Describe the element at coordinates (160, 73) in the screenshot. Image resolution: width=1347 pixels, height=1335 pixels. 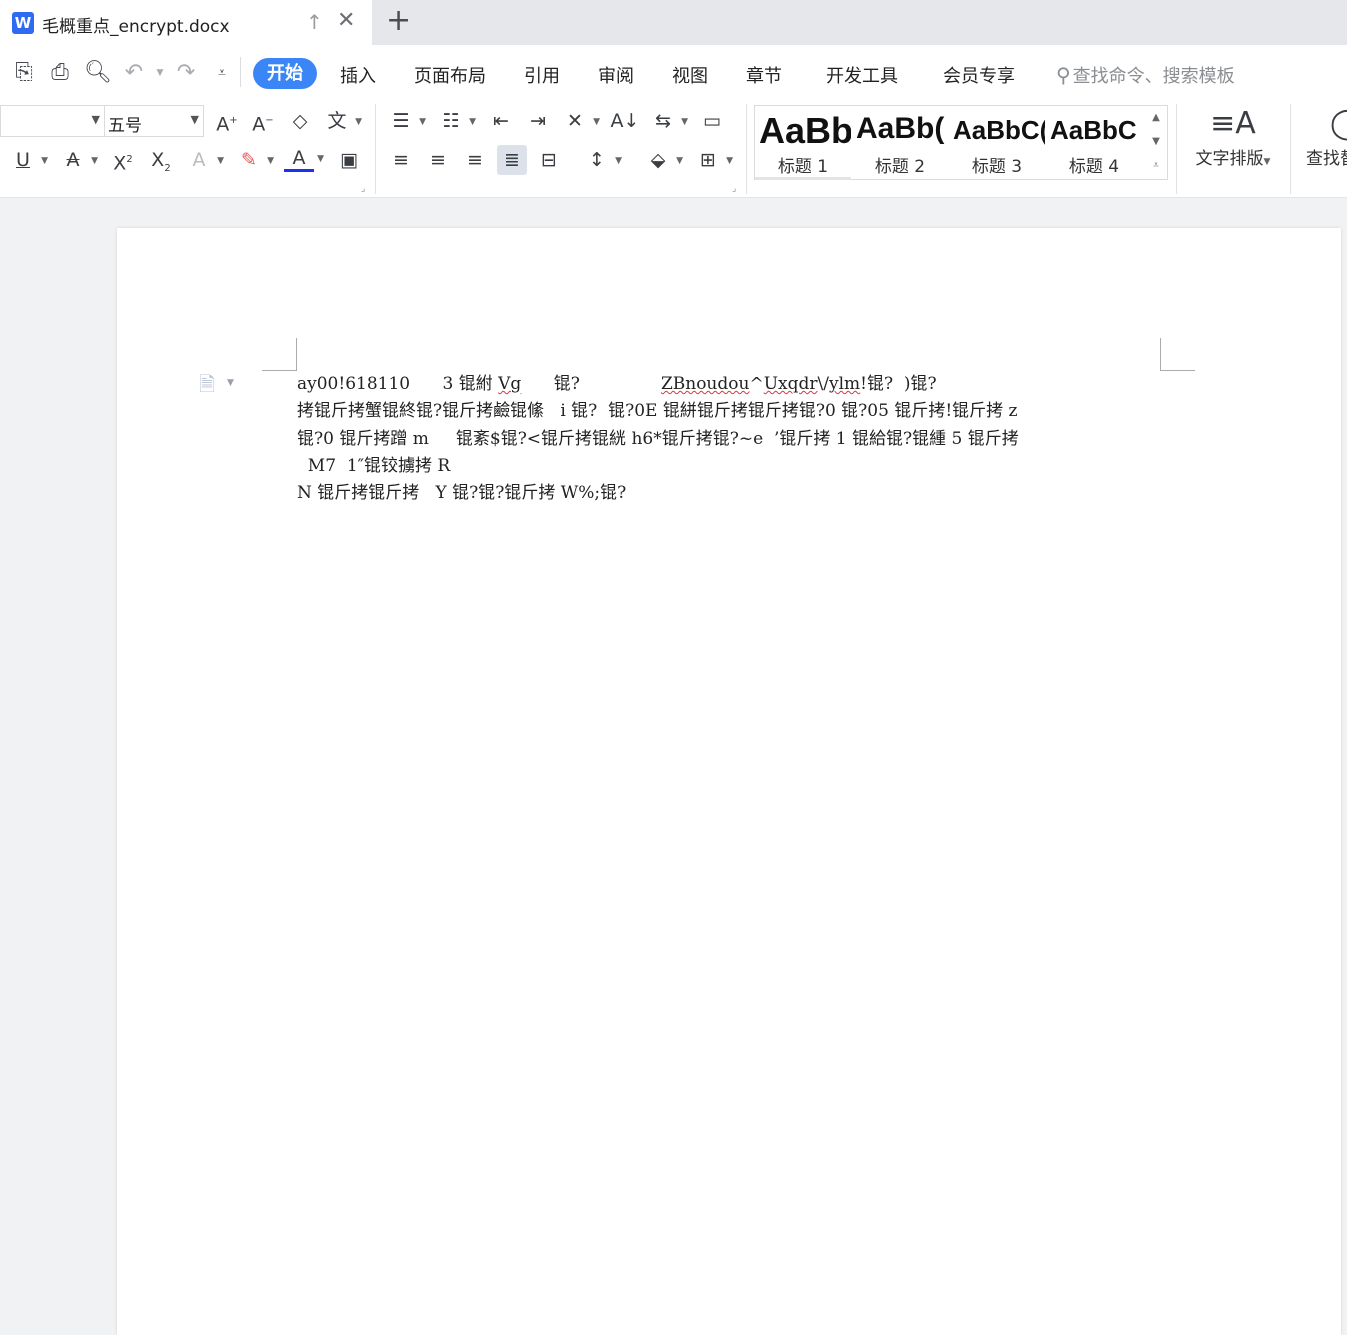
I see `undo-dropdown-icon: ▼` at that location.